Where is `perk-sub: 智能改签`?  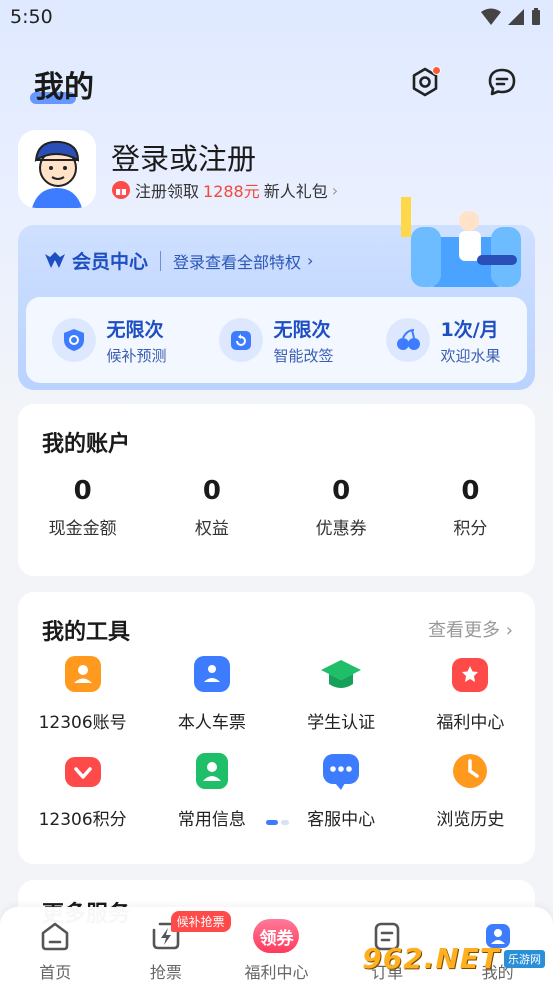 perk-sub: 智能改签 is located at coordinates (303, 355).